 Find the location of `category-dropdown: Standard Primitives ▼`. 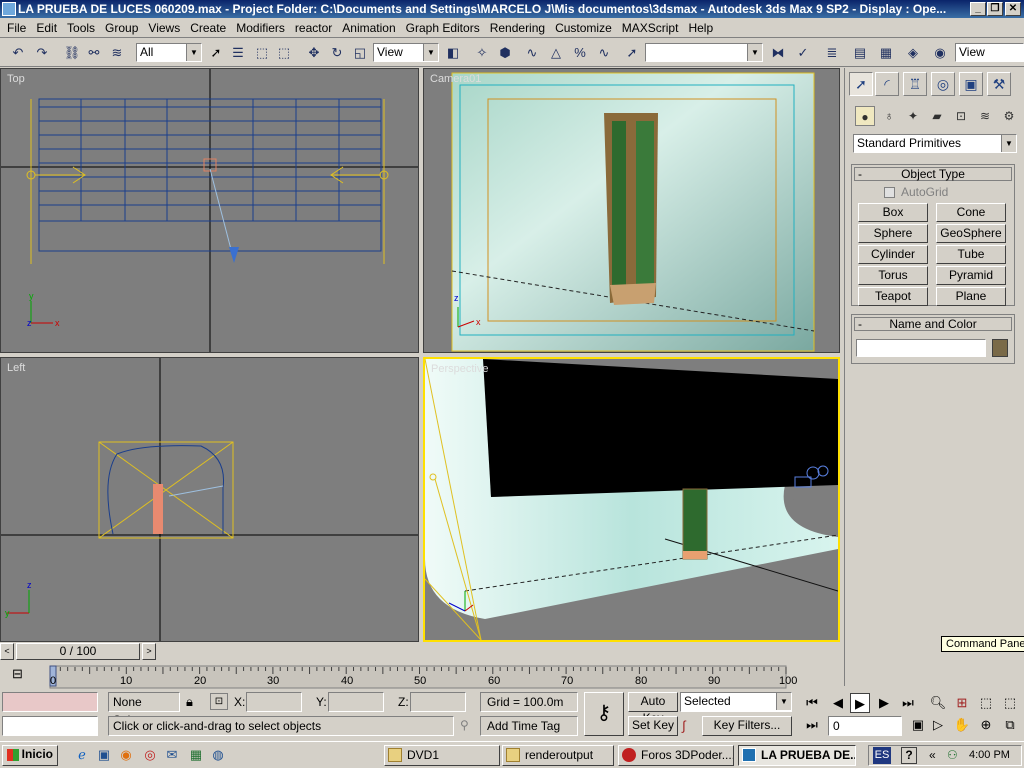

category-dropdown: Standard Primitives ▼ is located at coordinates (935, 143).